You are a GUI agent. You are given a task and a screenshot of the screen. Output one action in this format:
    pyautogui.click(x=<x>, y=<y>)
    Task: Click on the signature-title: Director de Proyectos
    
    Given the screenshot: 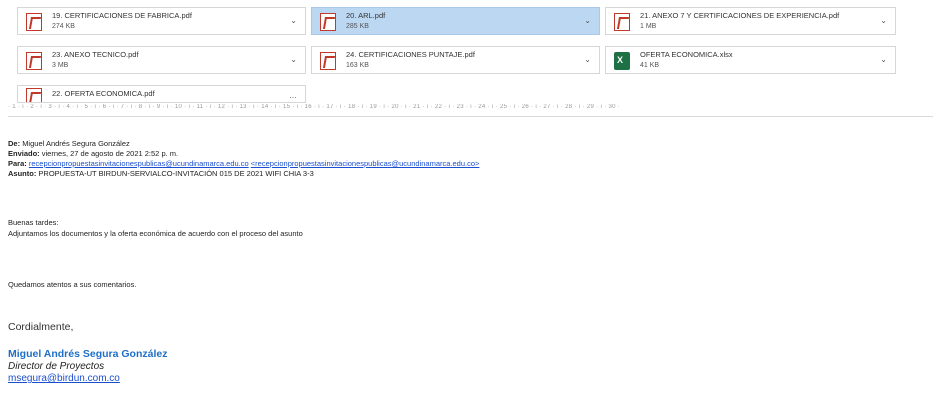 What is the action you would take?
    pyautogui.click(x=56, y=366)
    